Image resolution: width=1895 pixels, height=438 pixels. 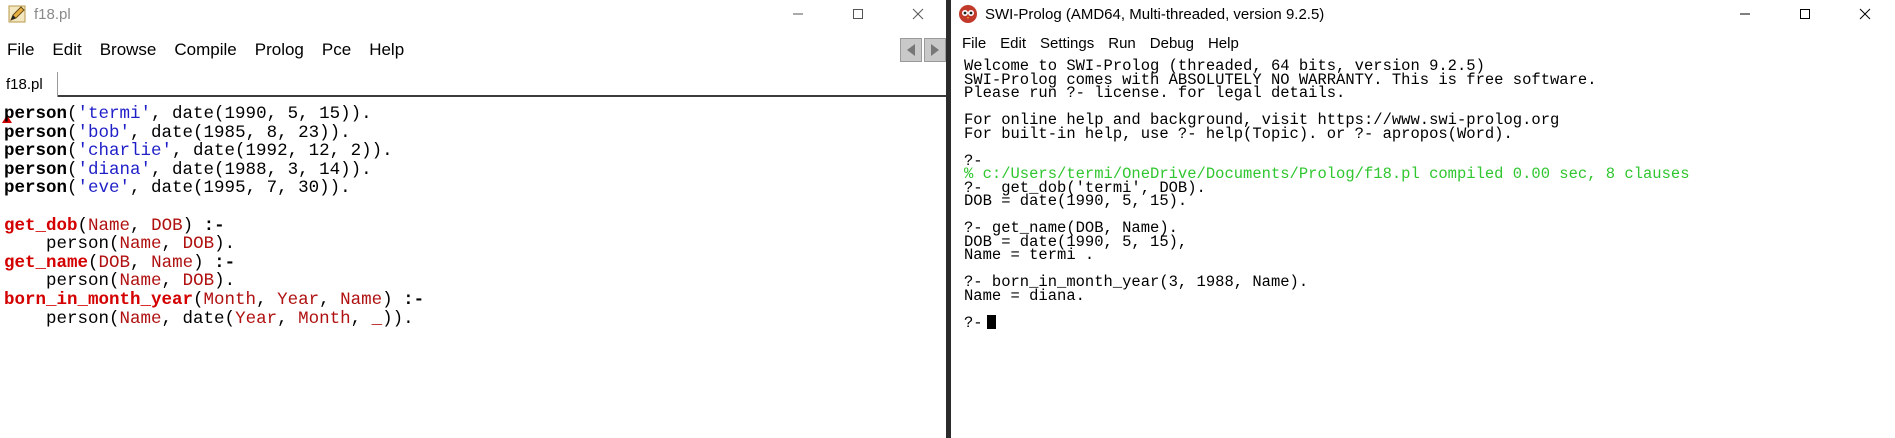 What do you see at coordinates (1076, 201) in the screenshot?
I see `console-line: DOB = date(1990, 5, 15).` at bounding box center [1076, 201].